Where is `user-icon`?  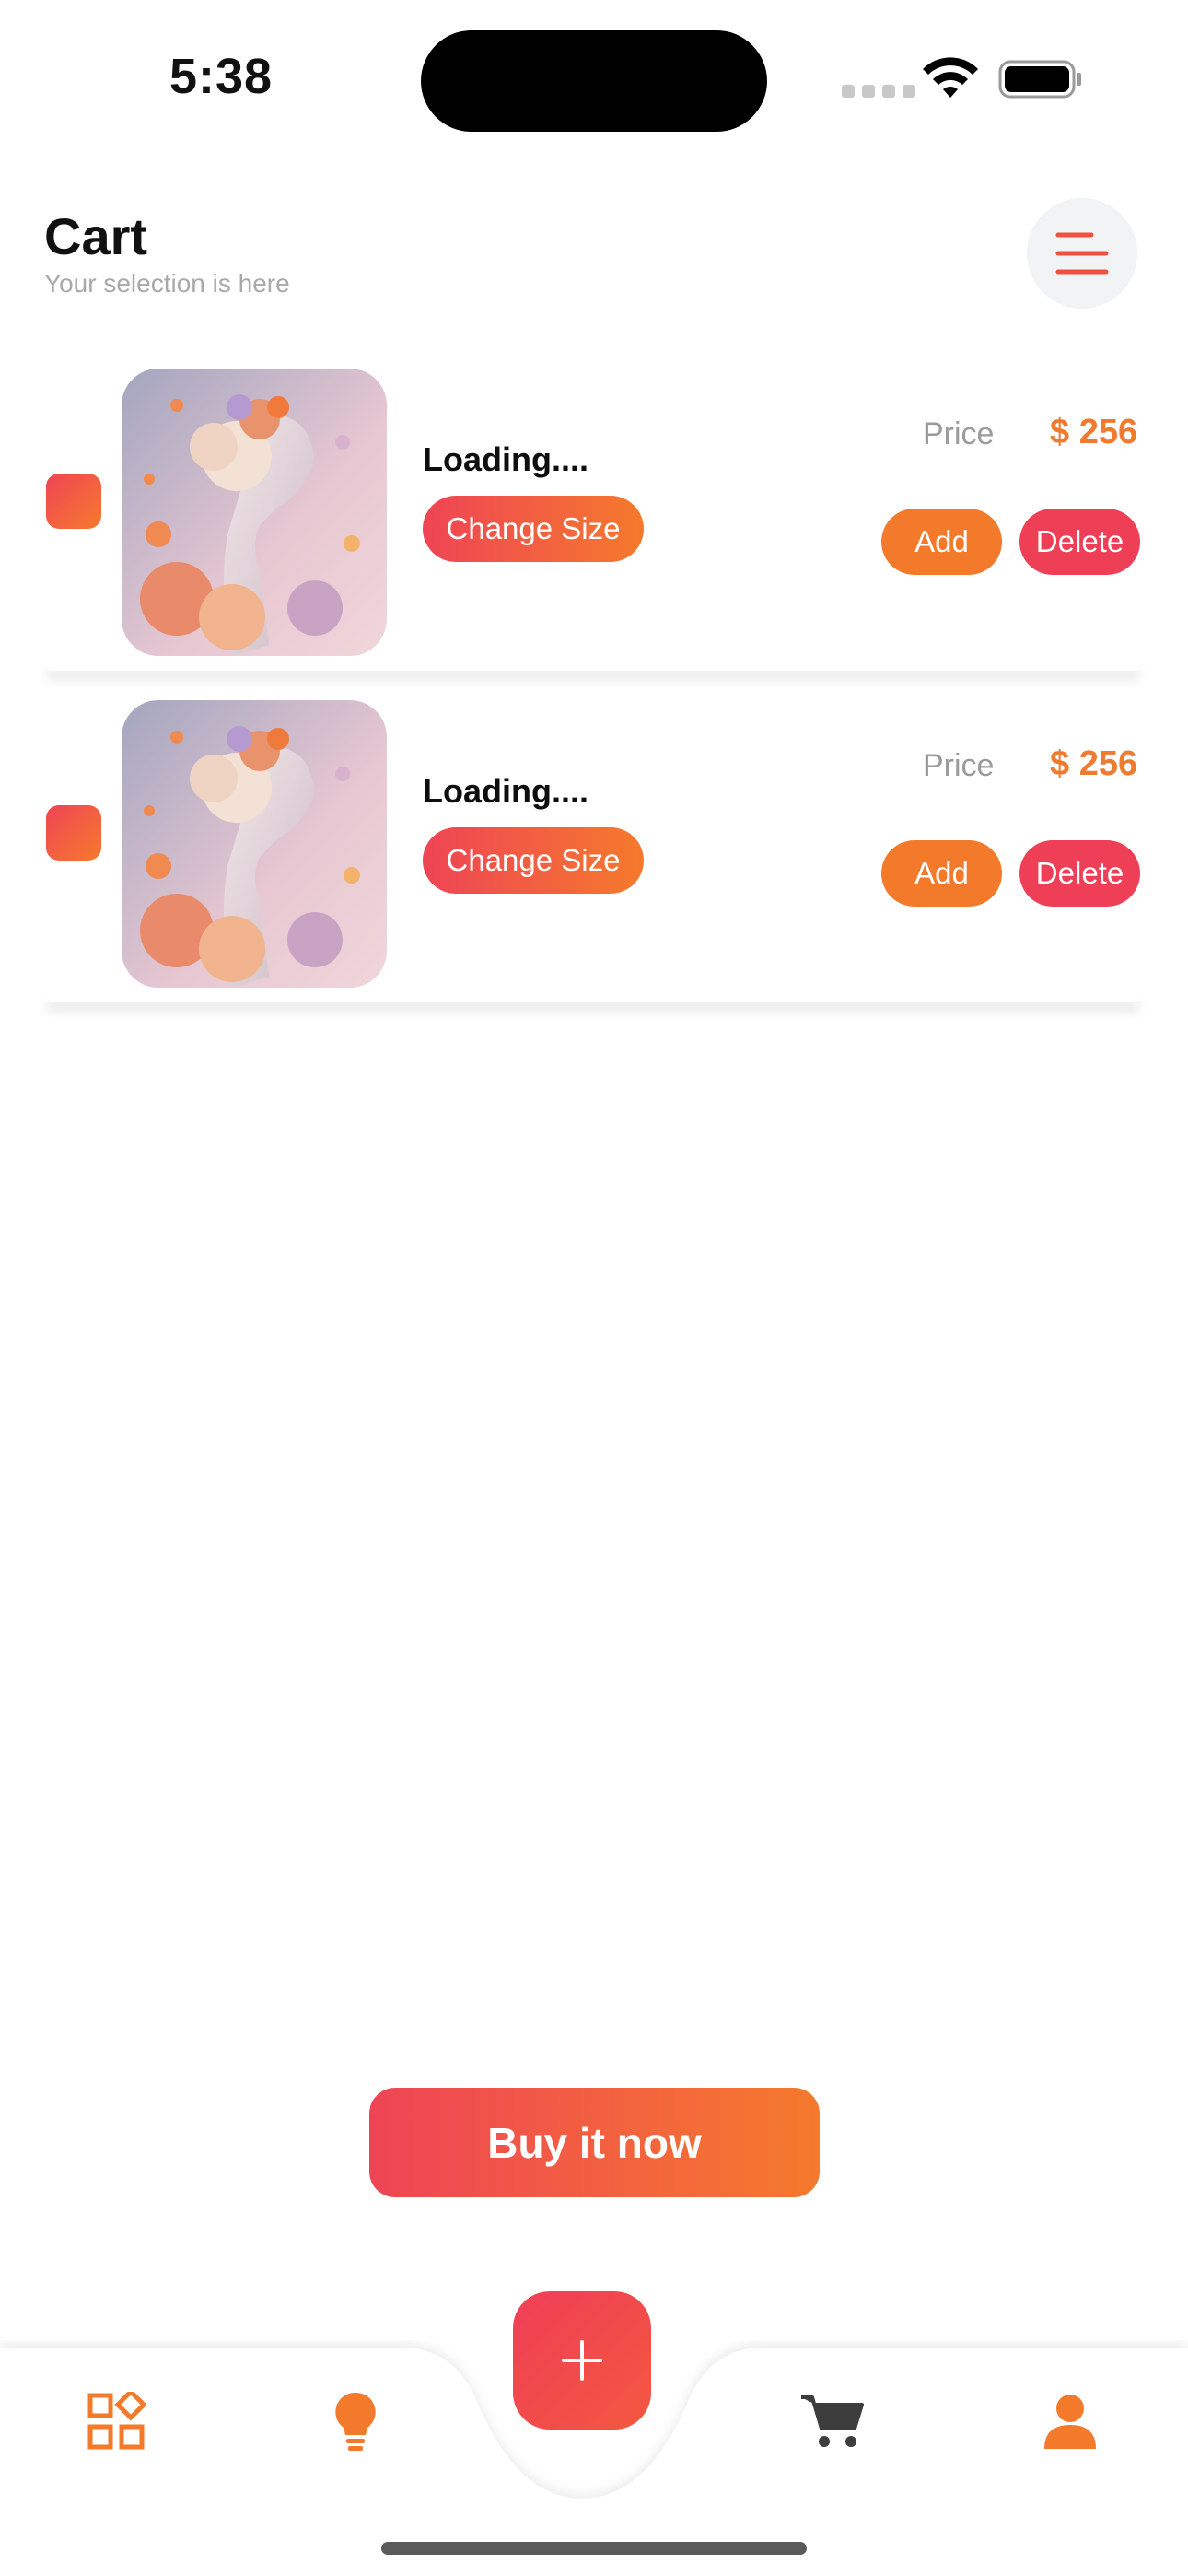 user-icon is located at coordinates (1070, 2422).